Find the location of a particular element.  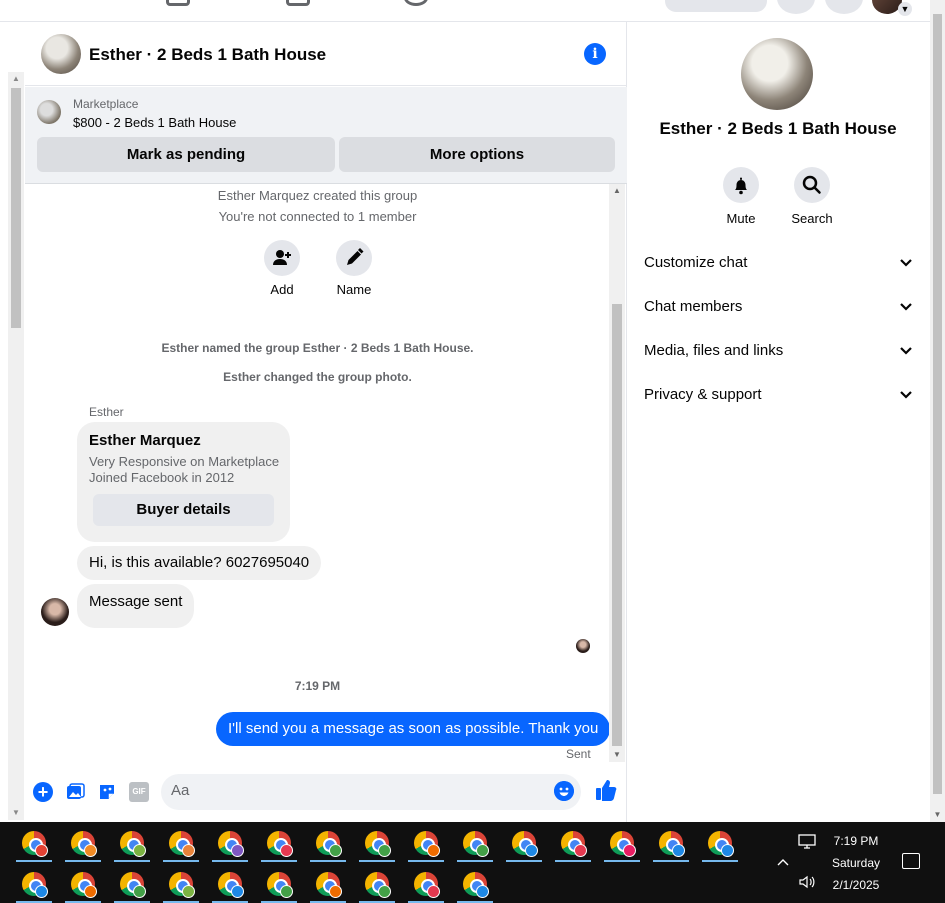

mute-action: Mute is located at coordinates (741, 196).